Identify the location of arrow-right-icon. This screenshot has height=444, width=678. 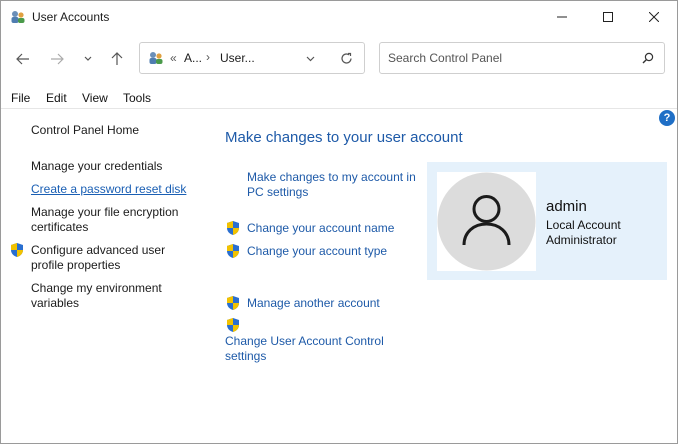
(57, 59).